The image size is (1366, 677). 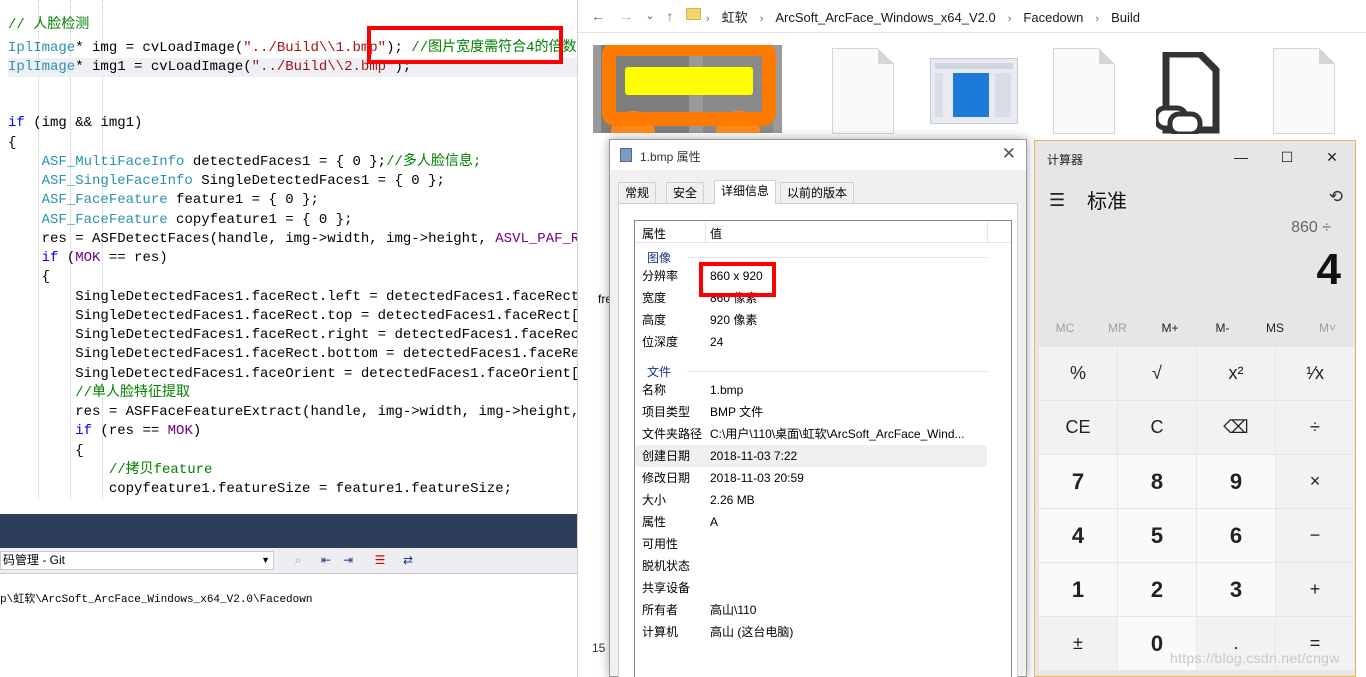 I want to click on breadcrumb-item: Build, so click(x=1125, y=17).